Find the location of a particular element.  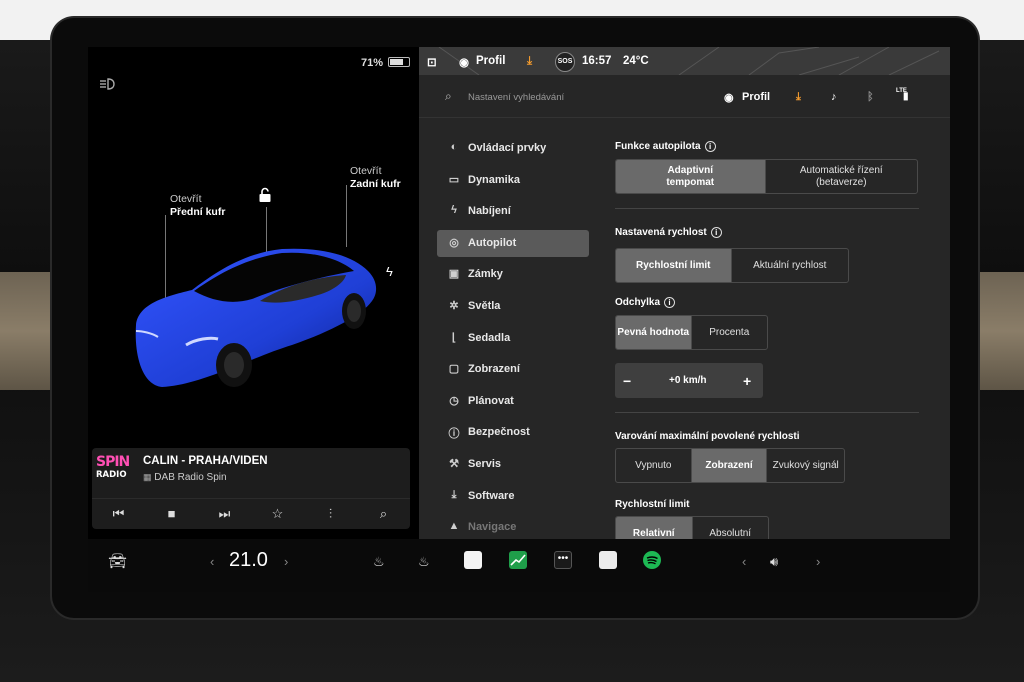

sidebar-item-navigace: ▲ Navigace is located at coordinates (513, 527).